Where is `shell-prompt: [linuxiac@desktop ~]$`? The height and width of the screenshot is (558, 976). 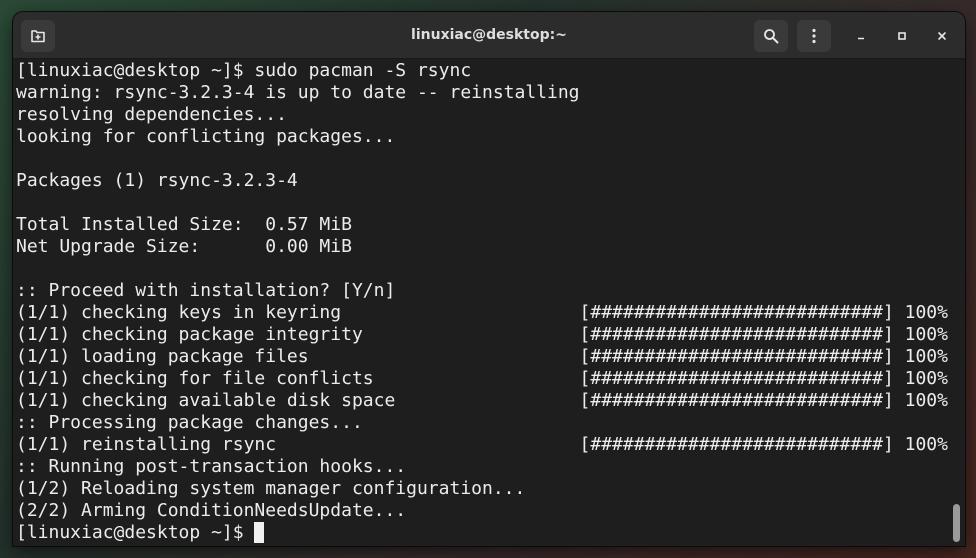
shell-prompt: [linuxiac@desktop ~]$ is located at coordinates (135, 532).